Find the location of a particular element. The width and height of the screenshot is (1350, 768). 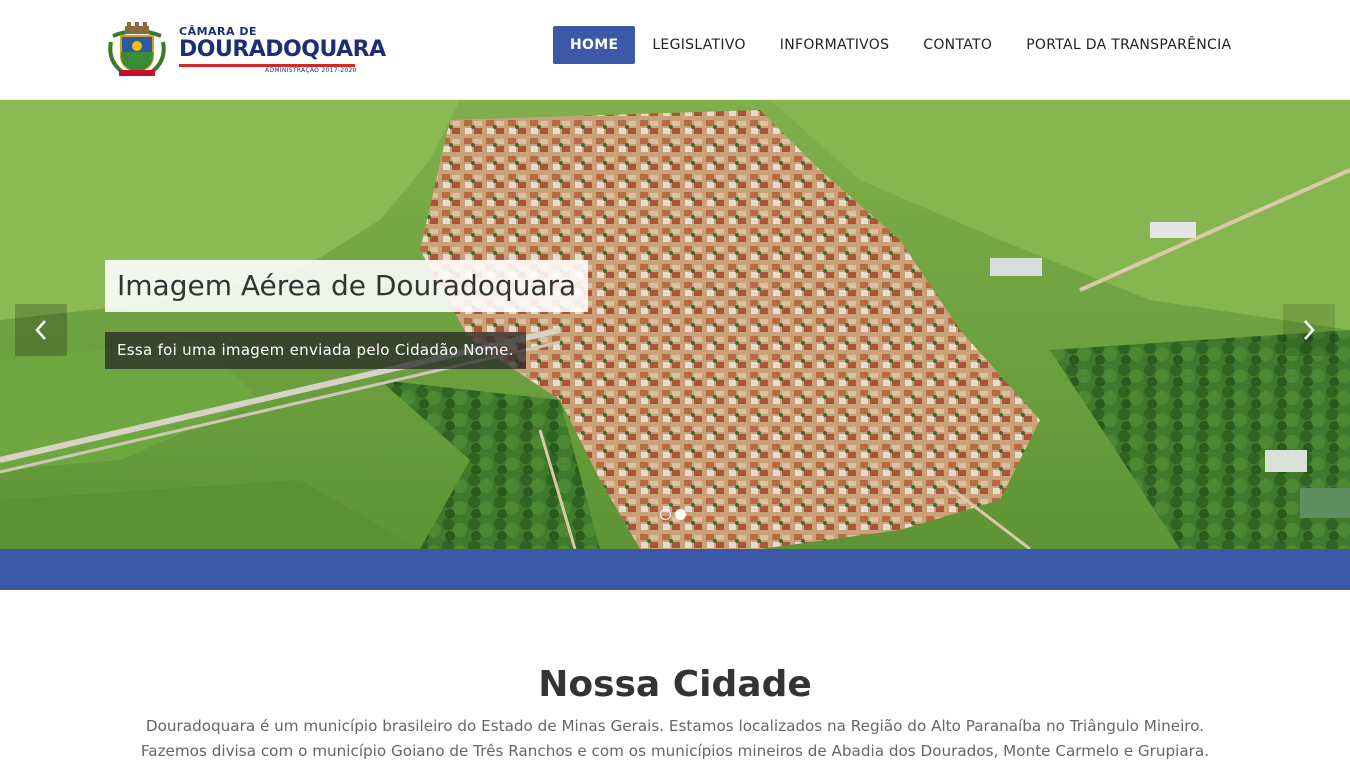

chevron-right-icon is located at coordinates (1309, 330).